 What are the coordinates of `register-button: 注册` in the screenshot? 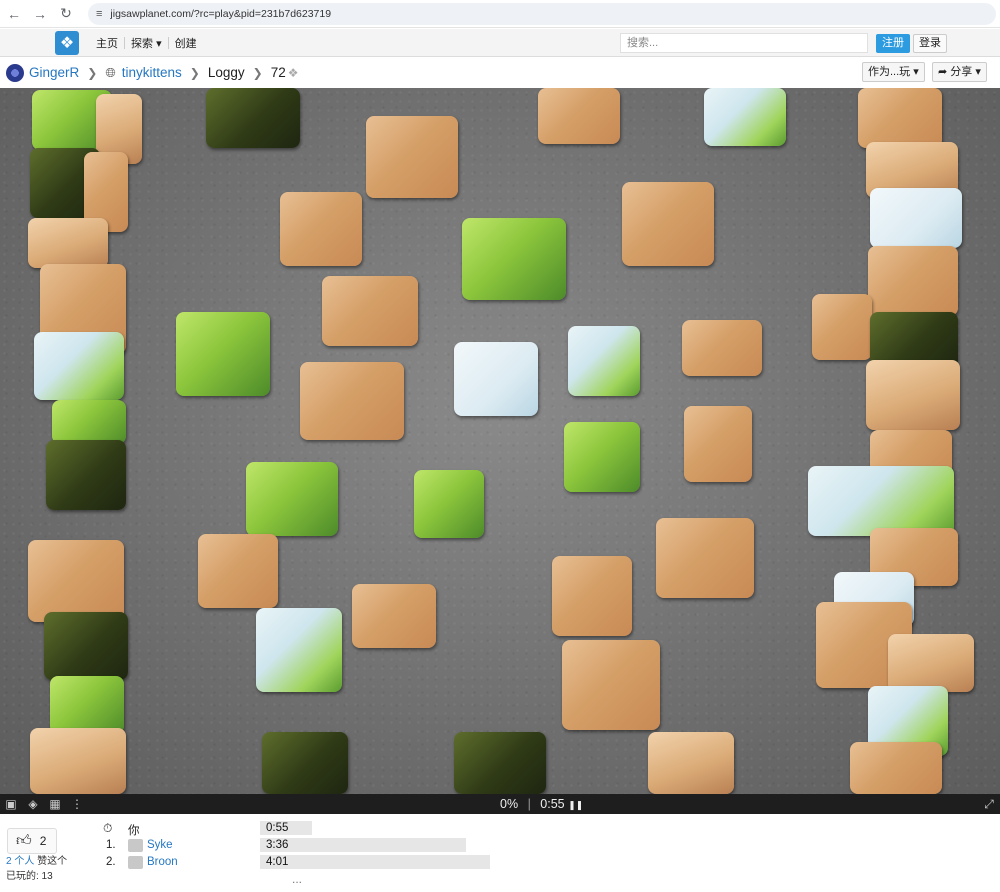 It's located at (893, 43).